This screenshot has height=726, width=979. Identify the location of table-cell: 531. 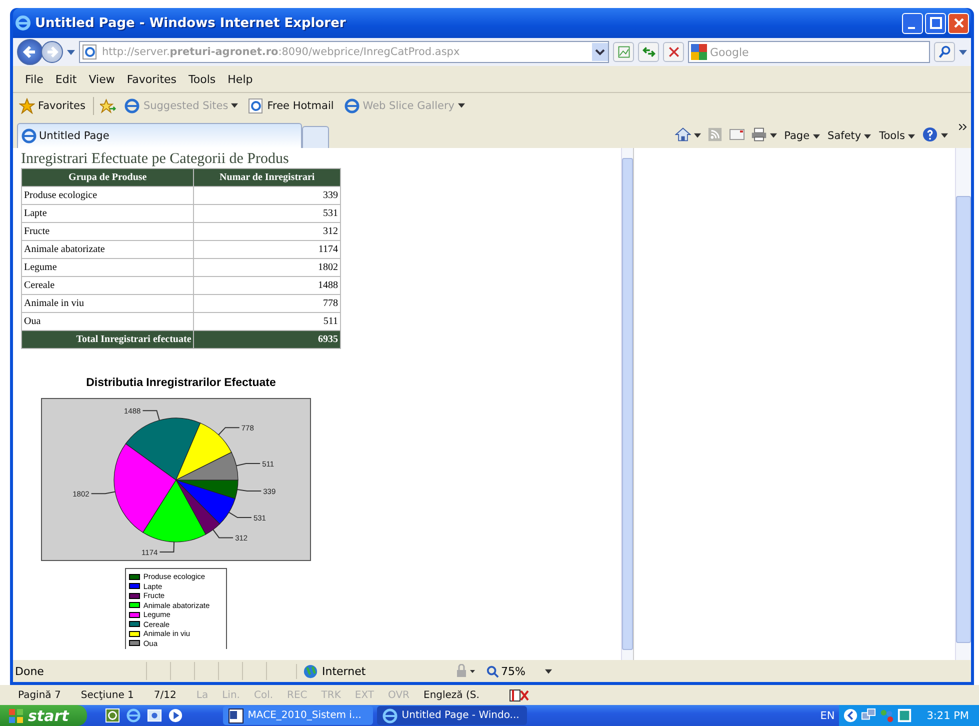
(267, 213).